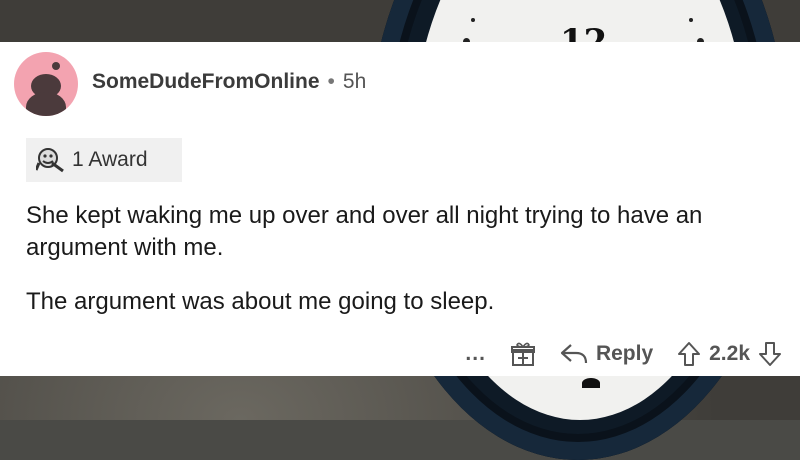 This screenshot has width=800, height=460. Describe the element at coordinates (689, 354) in the screenshot. I see `upvote-arrow-icon` at that location.